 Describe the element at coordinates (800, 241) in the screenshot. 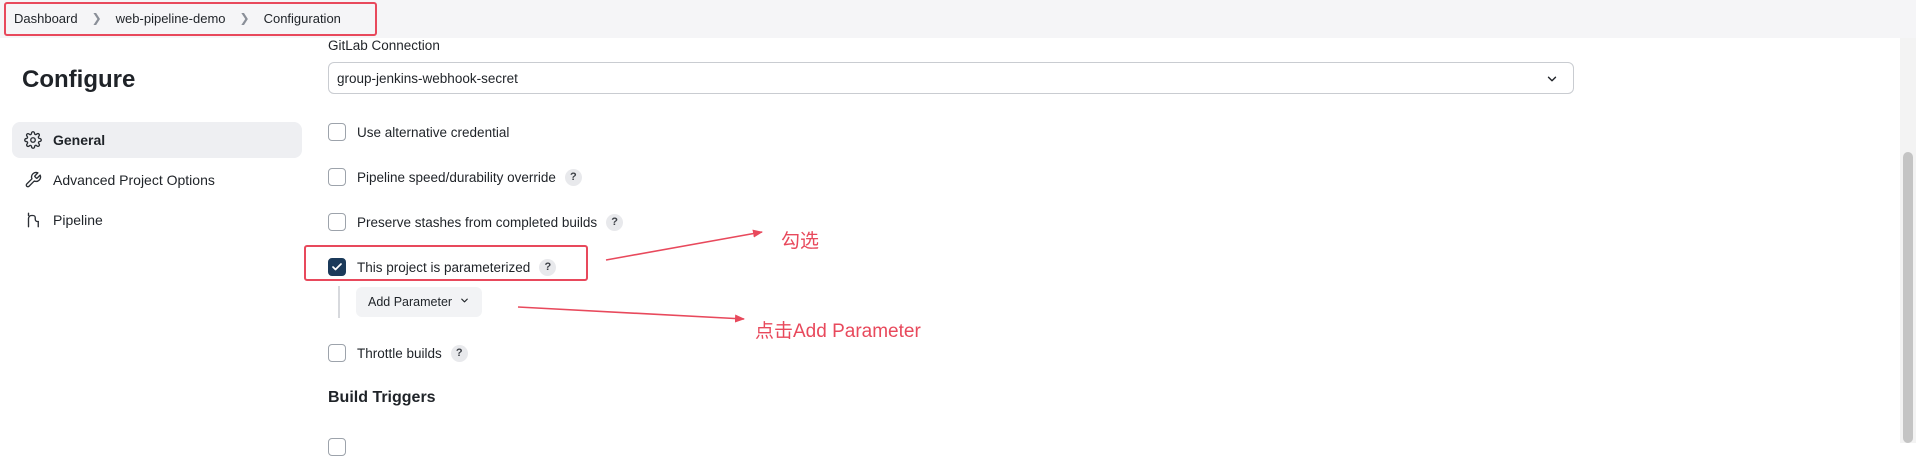

I see `annotation-check: 勾选` at that location.